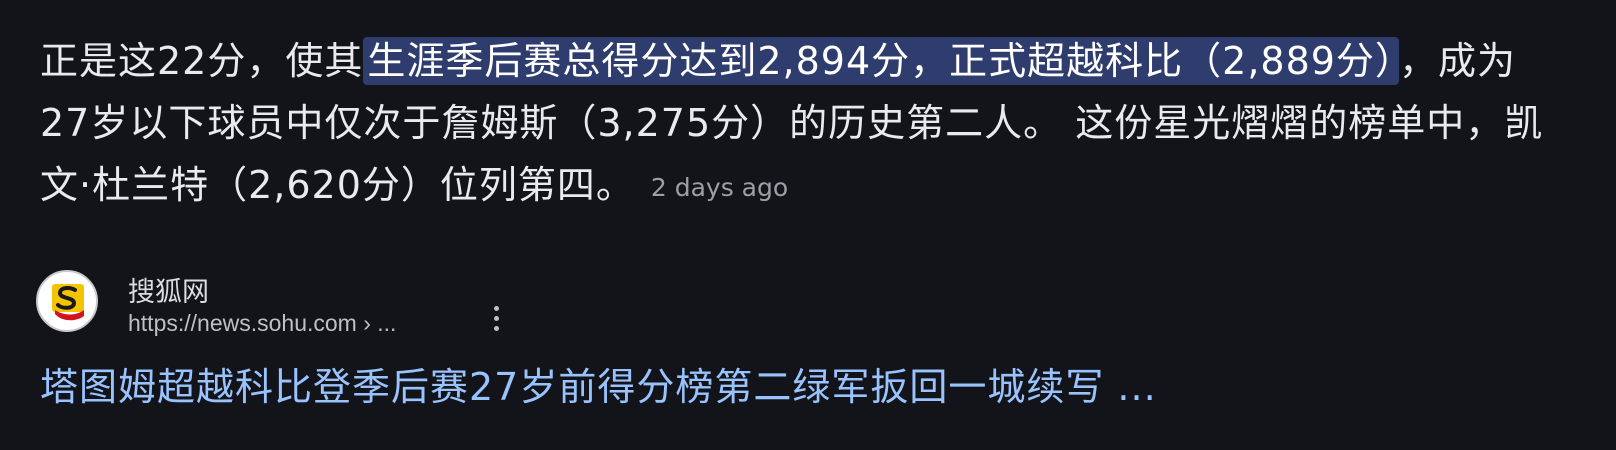 The image size is (1616, 450). Describe the element at coordinates (496, 322) in the screenshot. I see `more-vert-icon` at that location.